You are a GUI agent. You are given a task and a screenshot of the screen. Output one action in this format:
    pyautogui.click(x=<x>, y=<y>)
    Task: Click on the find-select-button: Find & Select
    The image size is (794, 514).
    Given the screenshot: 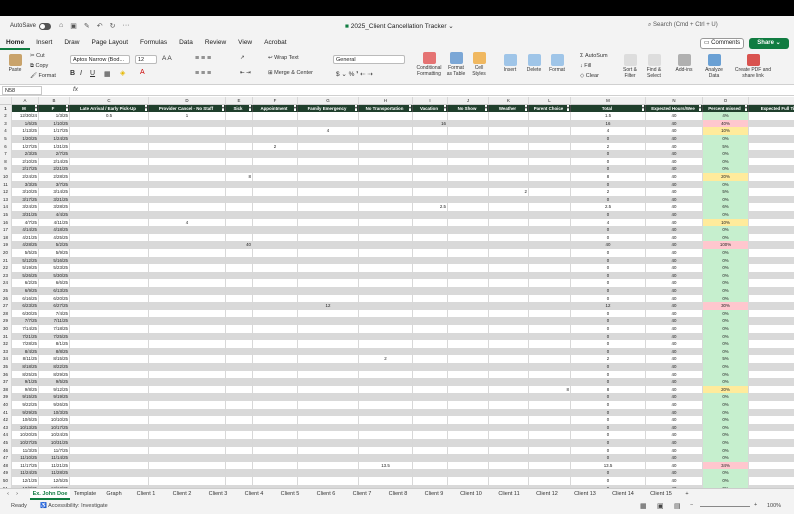 What is the action you would take?
    pyautogui.click(x=654, y=66)
    